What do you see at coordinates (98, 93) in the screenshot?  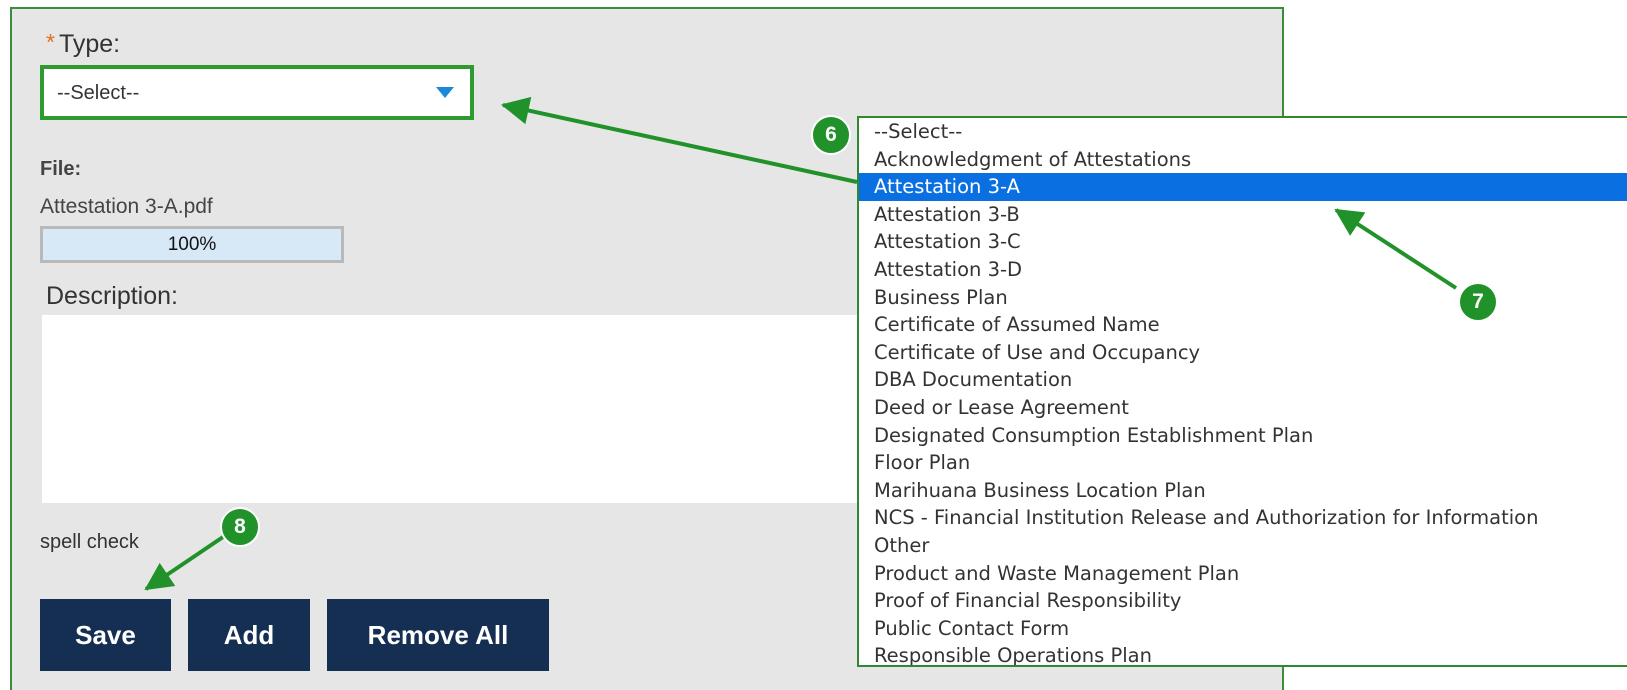 I see `type-select-value: --Select--` at bounding box center [98, 93].